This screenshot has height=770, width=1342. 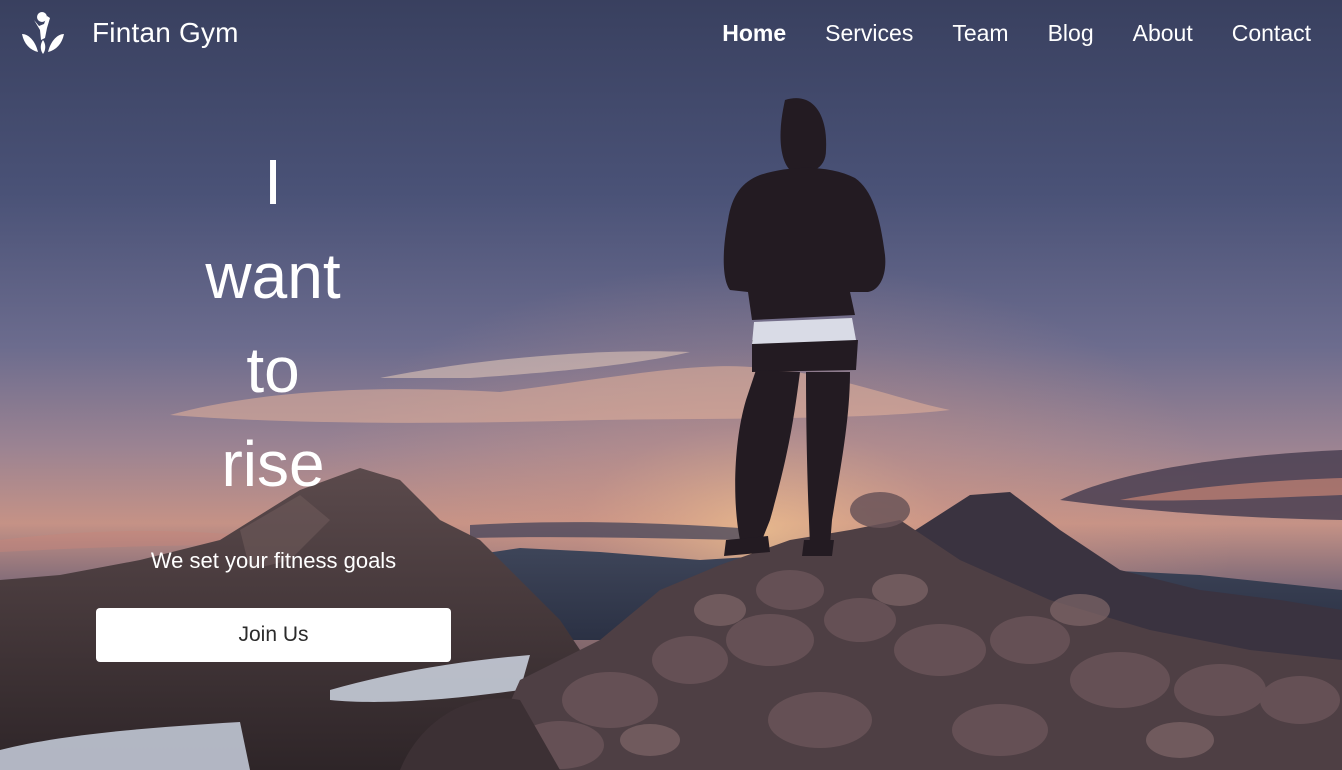 What do you see at coordinates (165, 32) in the screenshot?
I see `brand-name: Fintan Gym` at bounding box center [165, 32].